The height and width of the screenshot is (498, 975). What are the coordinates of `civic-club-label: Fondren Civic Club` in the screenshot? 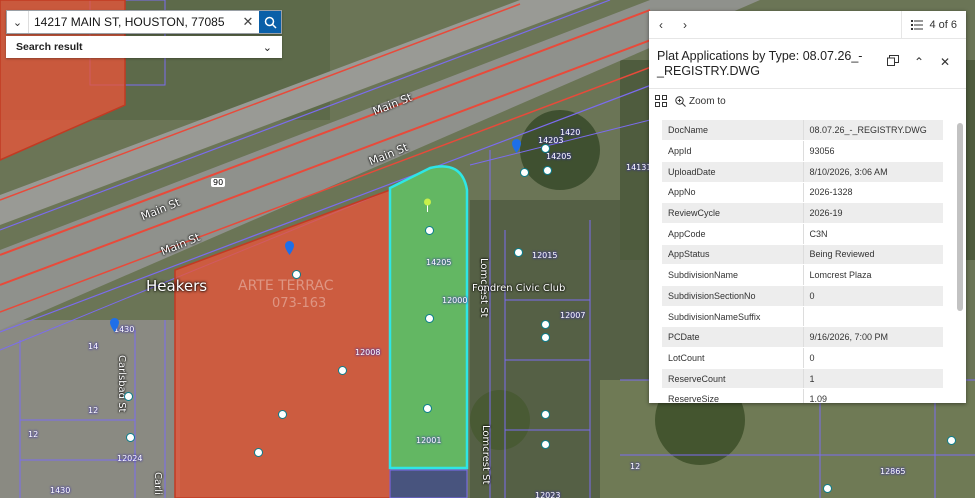 It's located at (519, 288).